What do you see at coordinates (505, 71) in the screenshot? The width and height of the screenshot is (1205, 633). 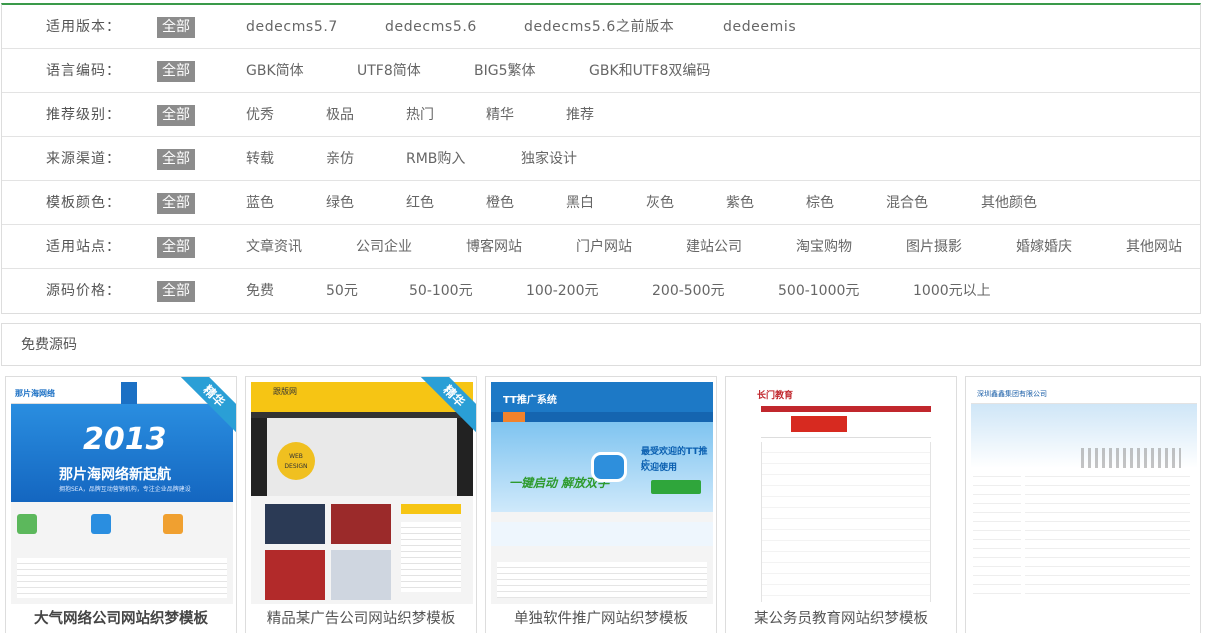 I see `filter-option: BIG5繁体` at bounding box center [505, 71].